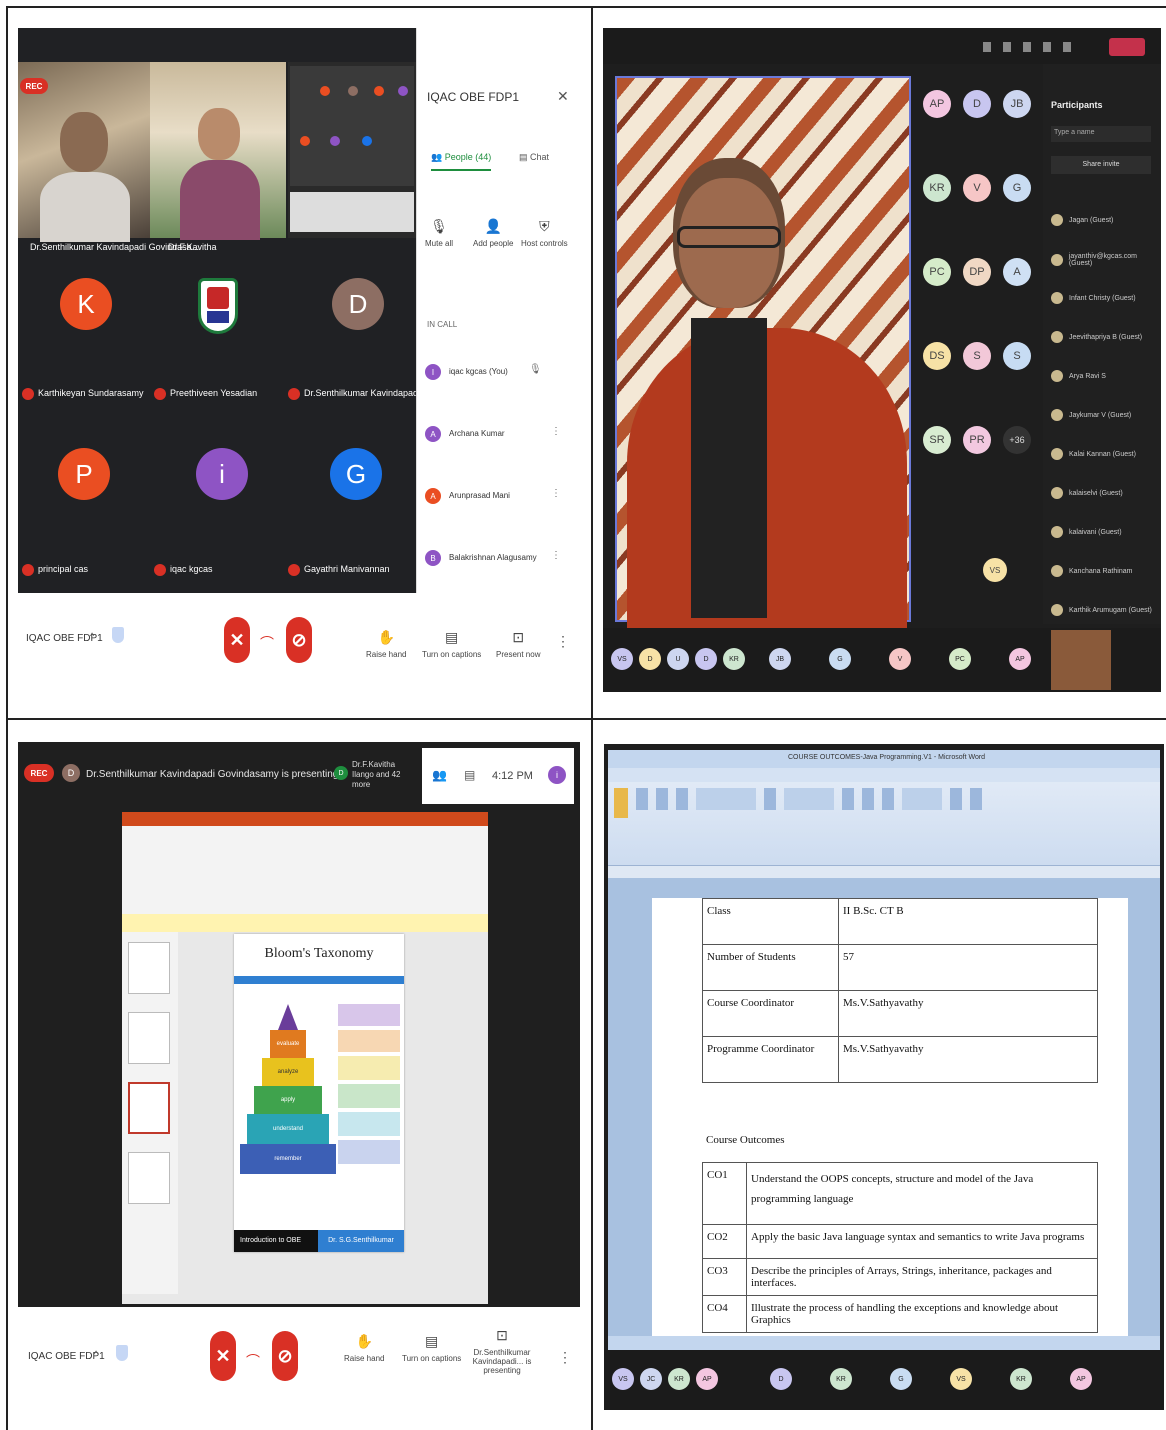 The image size is (1166, 1430). Describe the element at coordinates (535, 369) in the screenshot. I see `mic-icon: 🎙` at that location.